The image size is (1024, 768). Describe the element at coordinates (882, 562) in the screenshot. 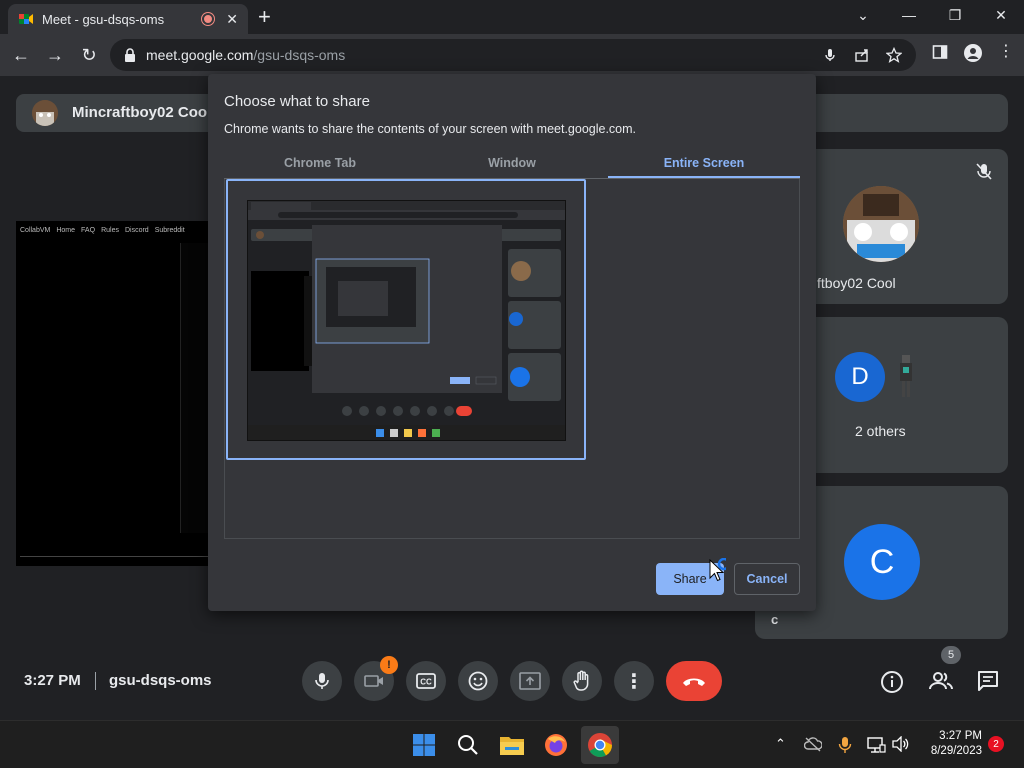

I see `participant-avatar-c: C` at that location.